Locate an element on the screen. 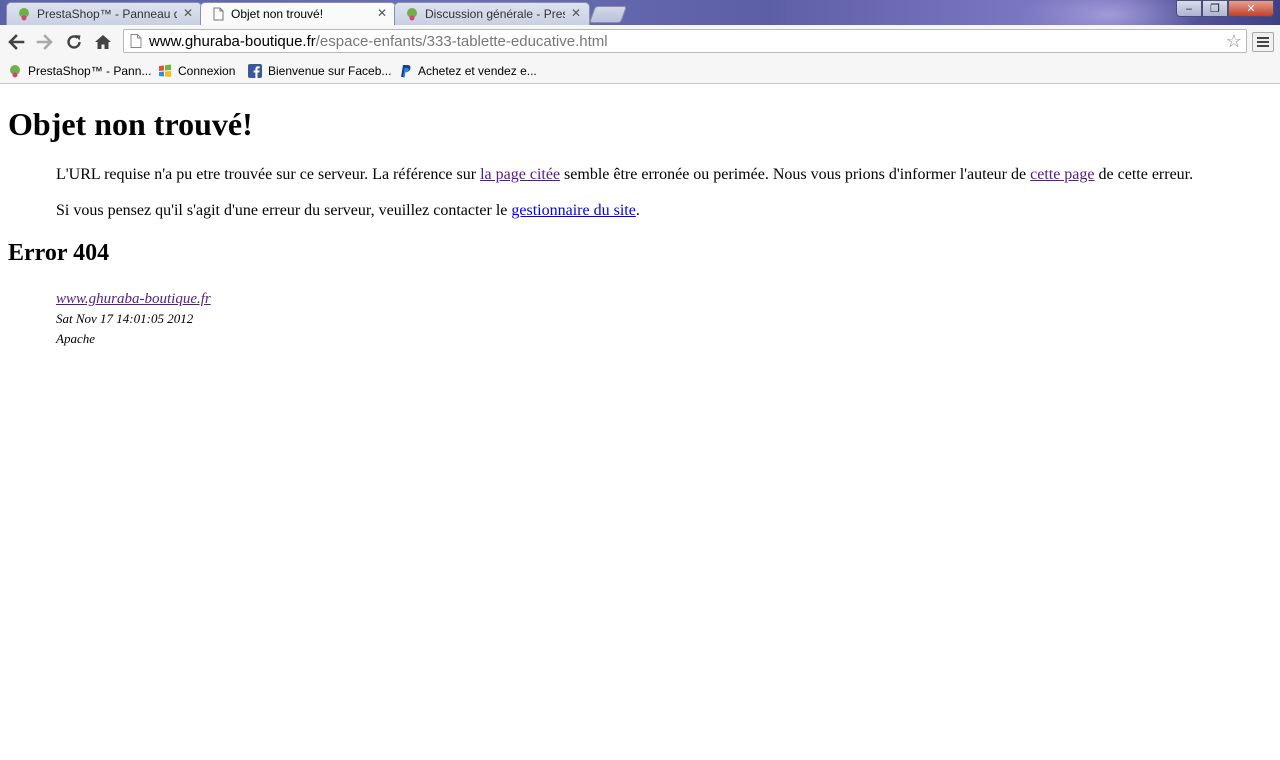  bookmark-connexion: Connexion is located at coordinates (196, 71).